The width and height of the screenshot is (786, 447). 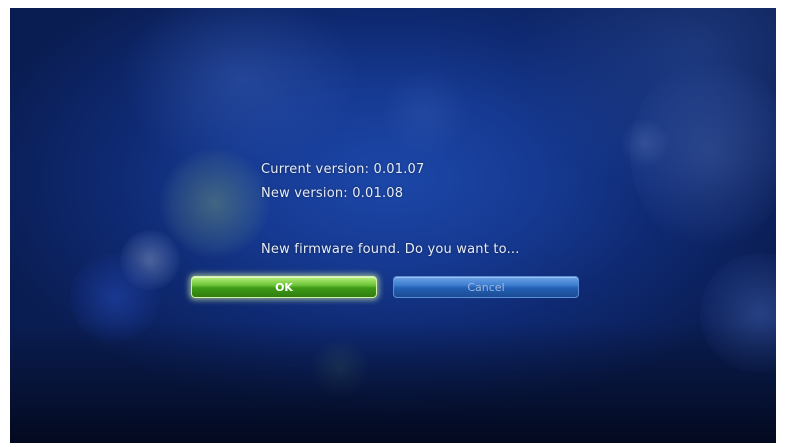 I want to click on new-version-text: New version: 0.01.08, so click(x=332, y=193).